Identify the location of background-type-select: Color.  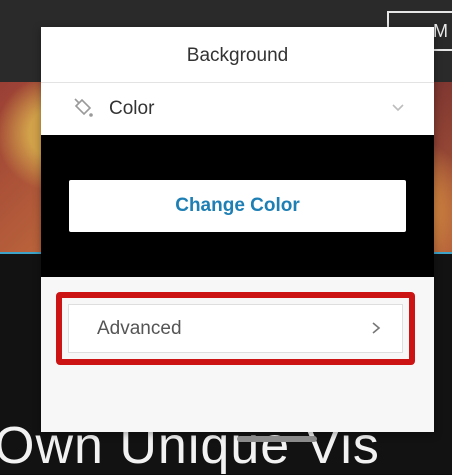
(237, 109).